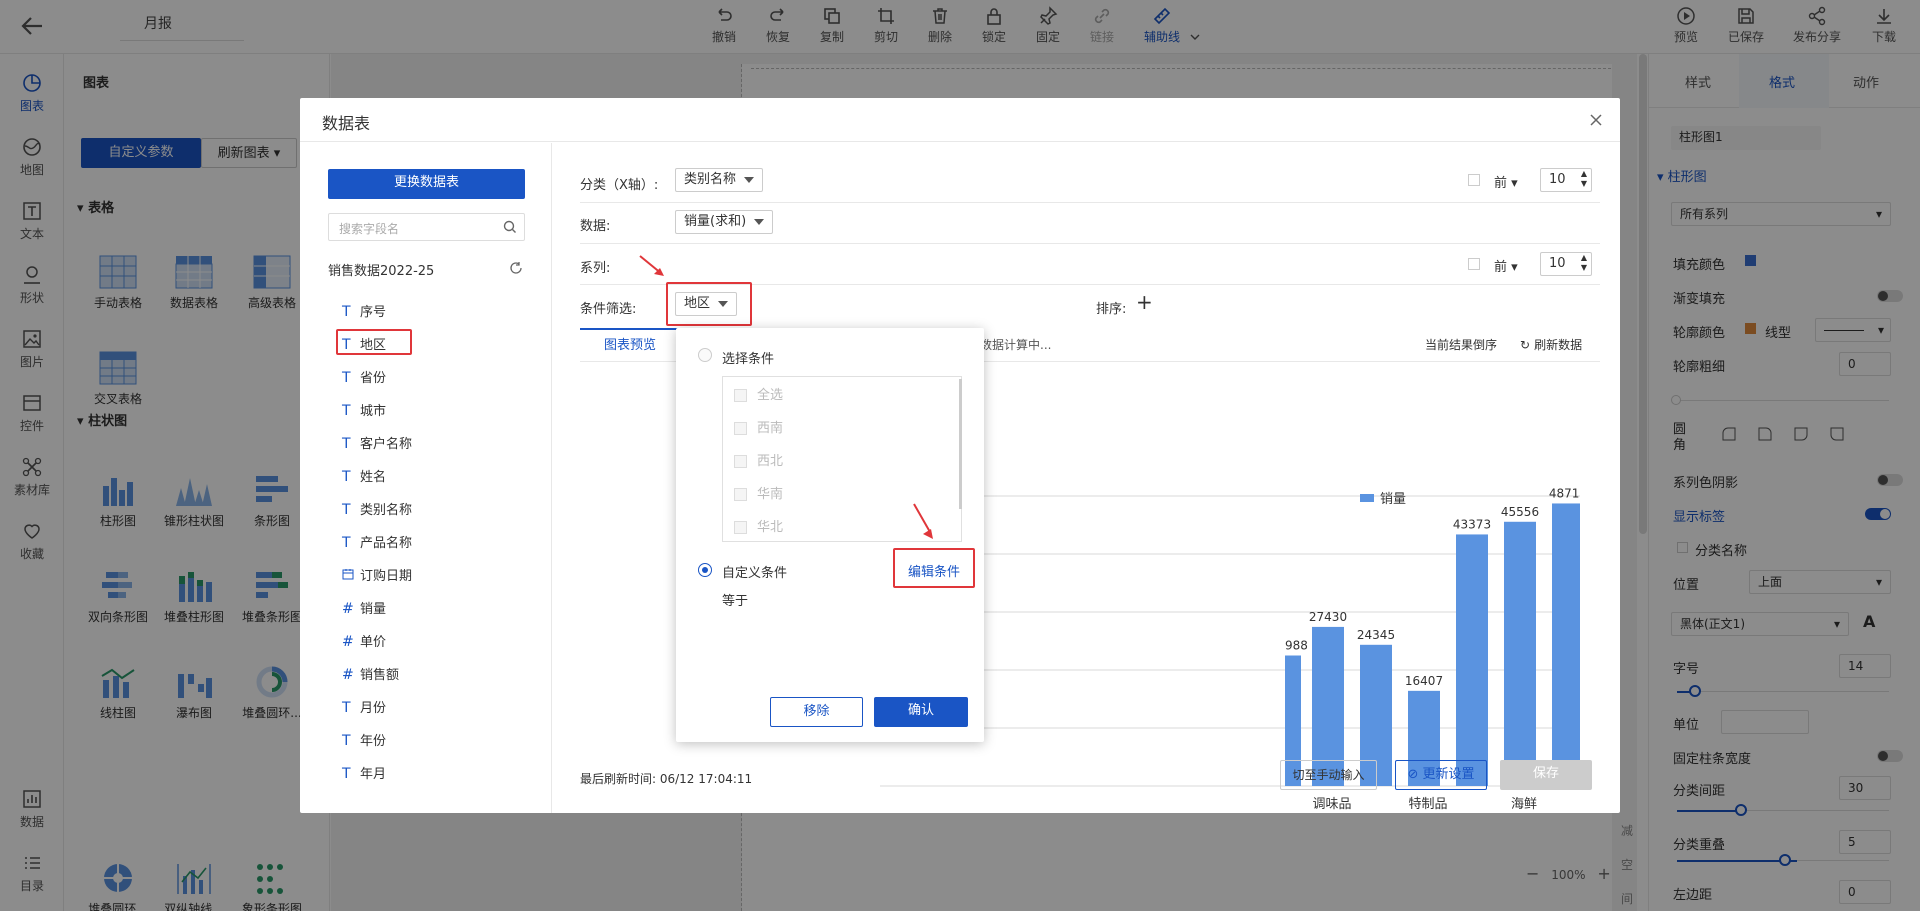 Image resolution: width=1920 pixels, height=911 pixels. Describe the element at coordinates (351, 576) in the screenshot. I see `calendar-icon` at that location.